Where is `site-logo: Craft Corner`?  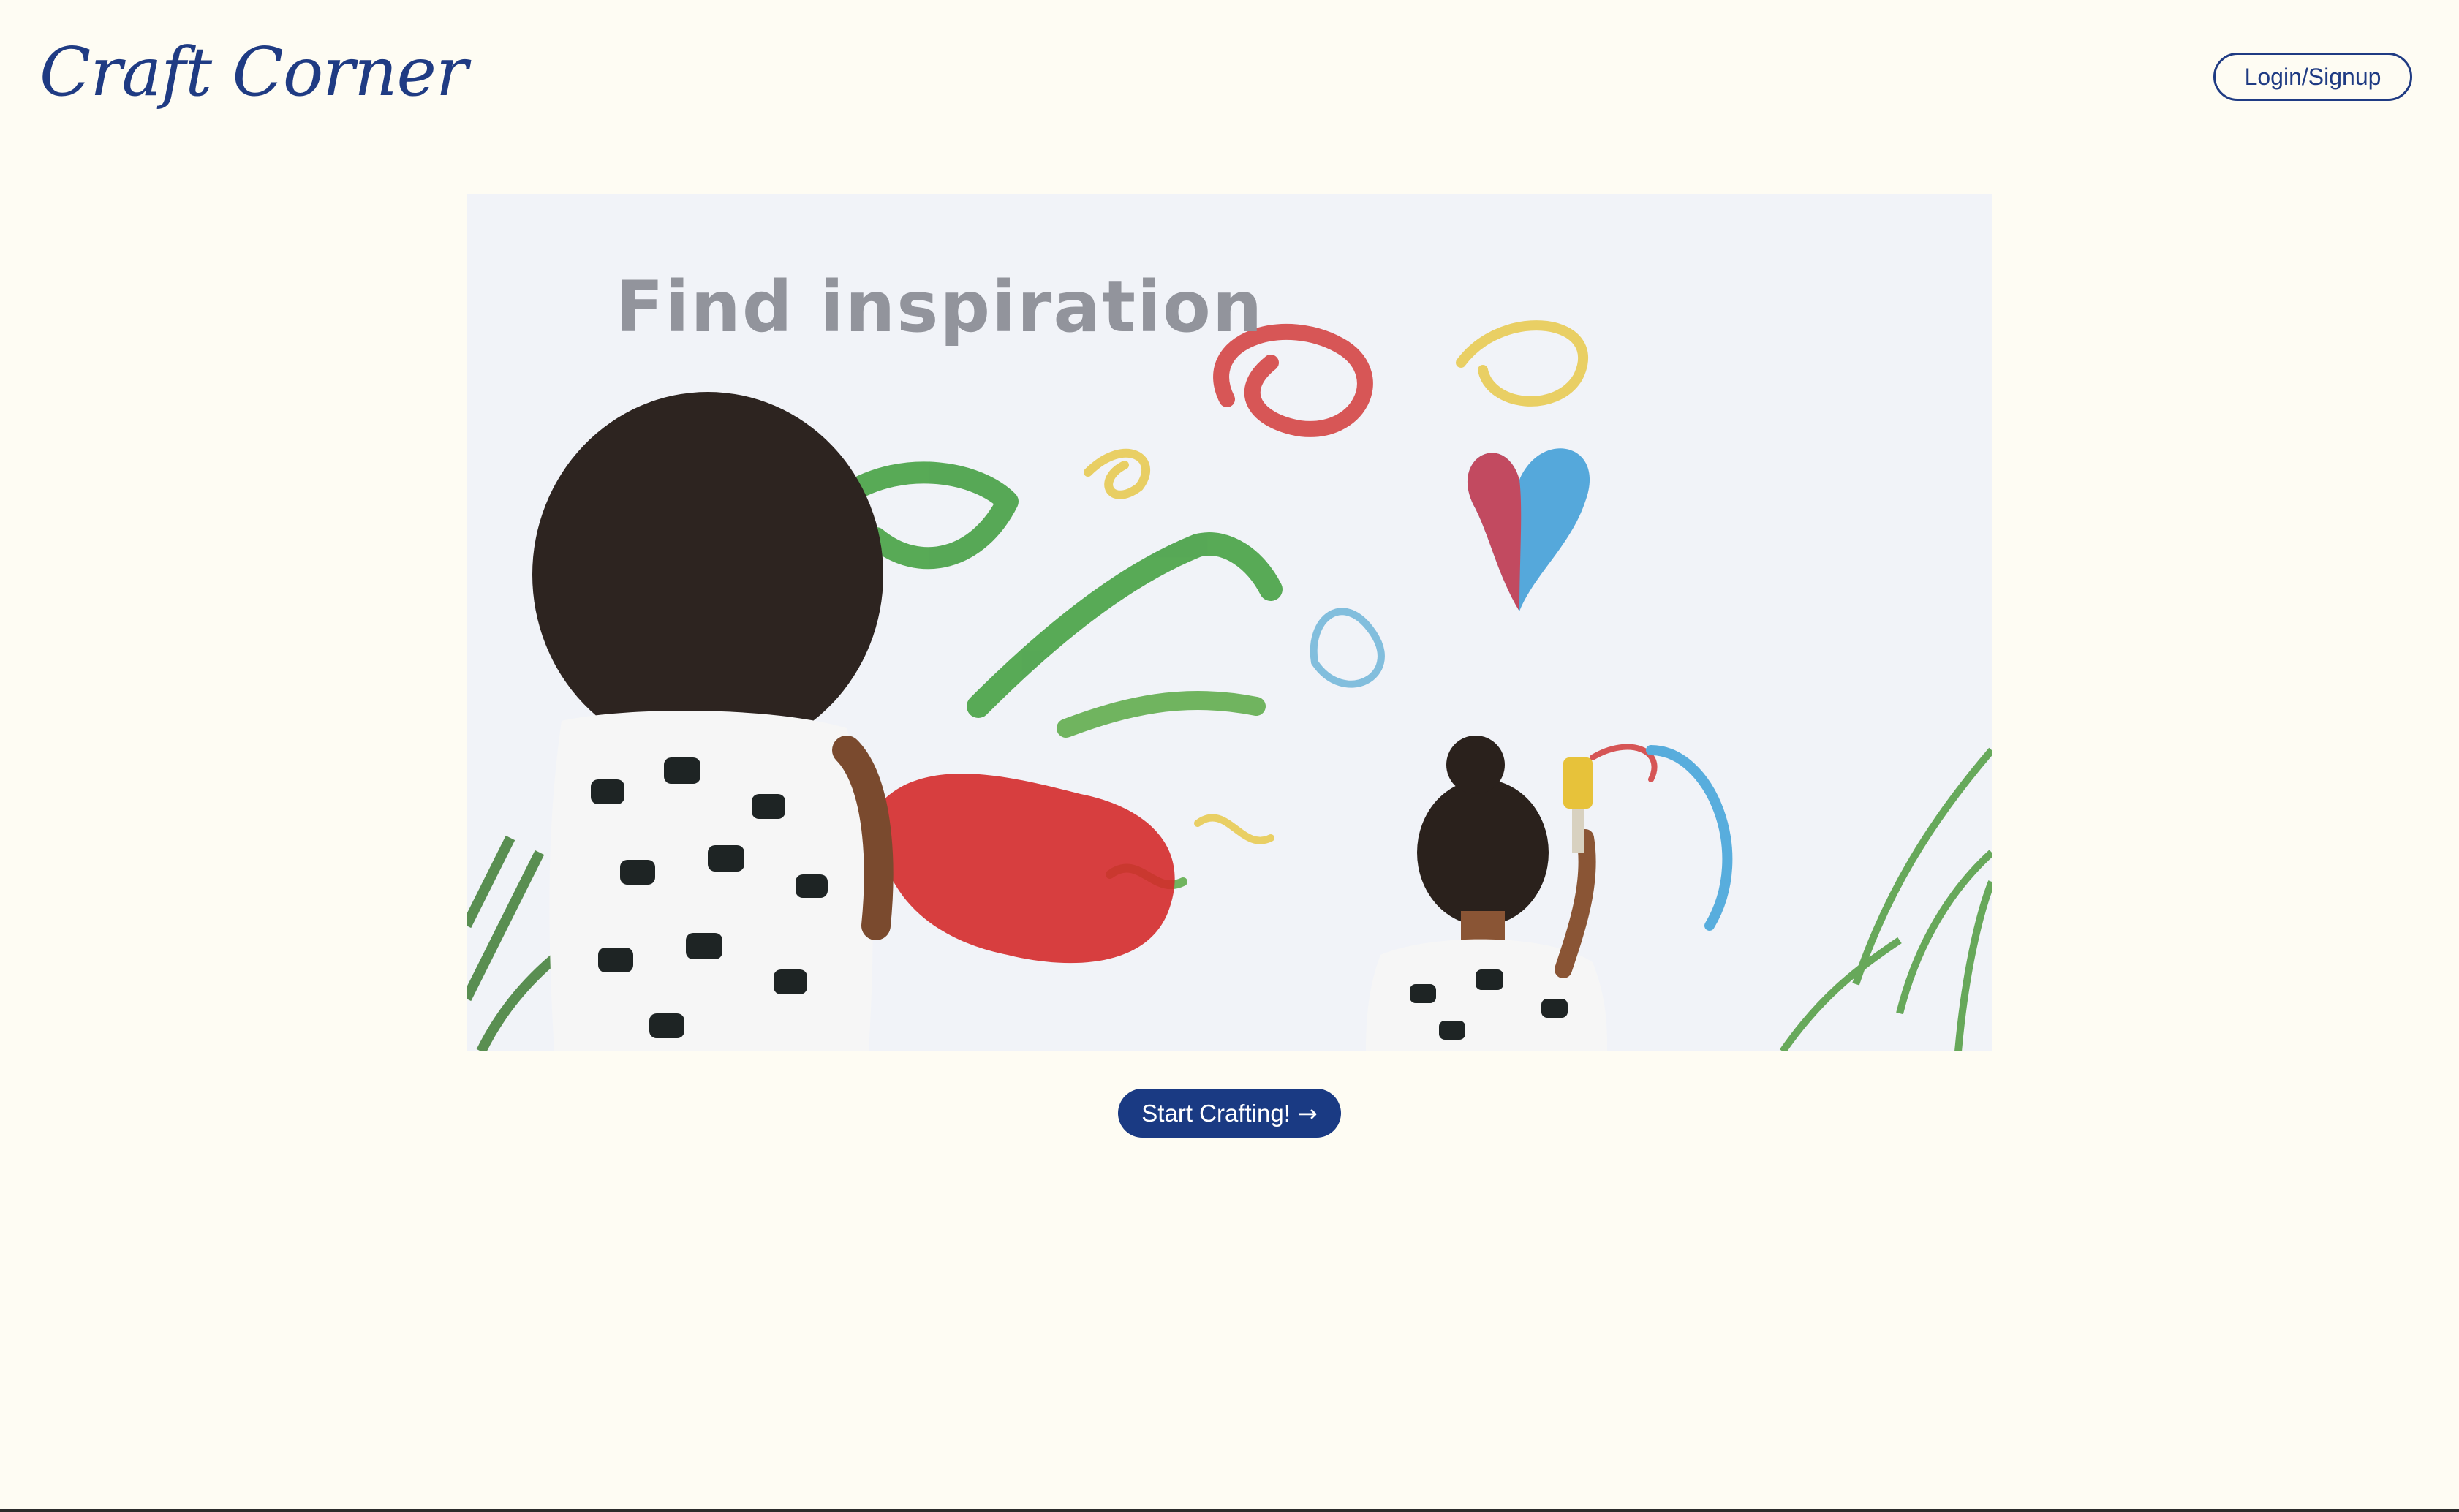 site-logo: Craft Corner is located at coordinates (254, 72).